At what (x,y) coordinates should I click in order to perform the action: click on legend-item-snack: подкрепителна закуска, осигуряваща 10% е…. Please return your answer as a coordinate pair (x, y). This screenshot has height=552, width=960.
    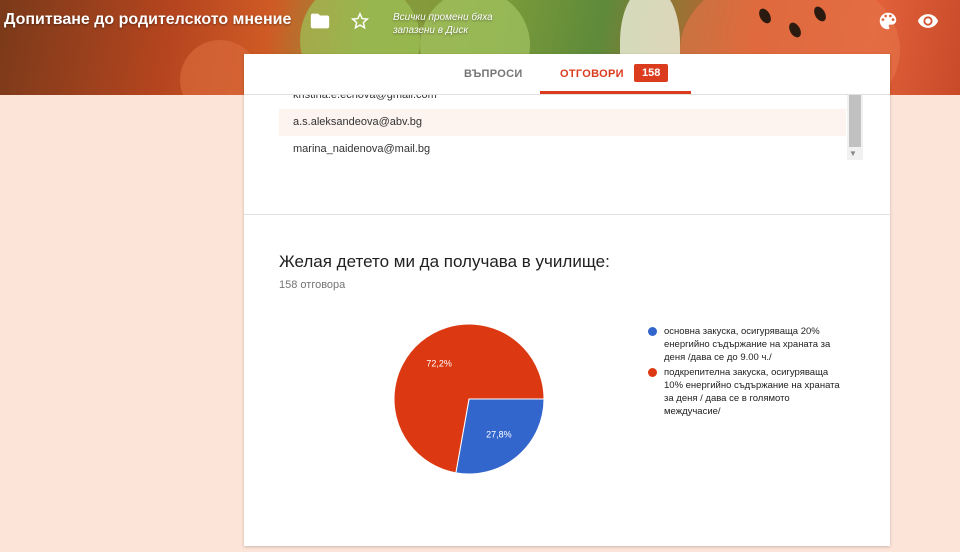
    Looking at the image, I should click on (748, 392).